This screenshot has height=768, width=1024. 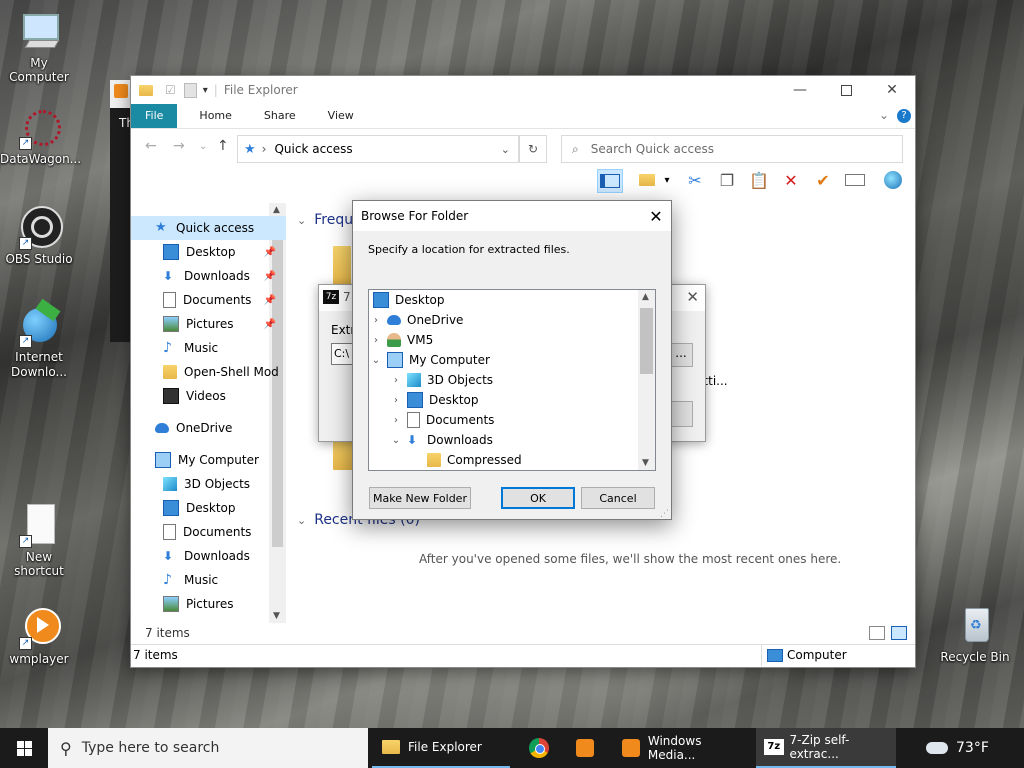 I want to click on rename-icon, so click(x=855, y=180).